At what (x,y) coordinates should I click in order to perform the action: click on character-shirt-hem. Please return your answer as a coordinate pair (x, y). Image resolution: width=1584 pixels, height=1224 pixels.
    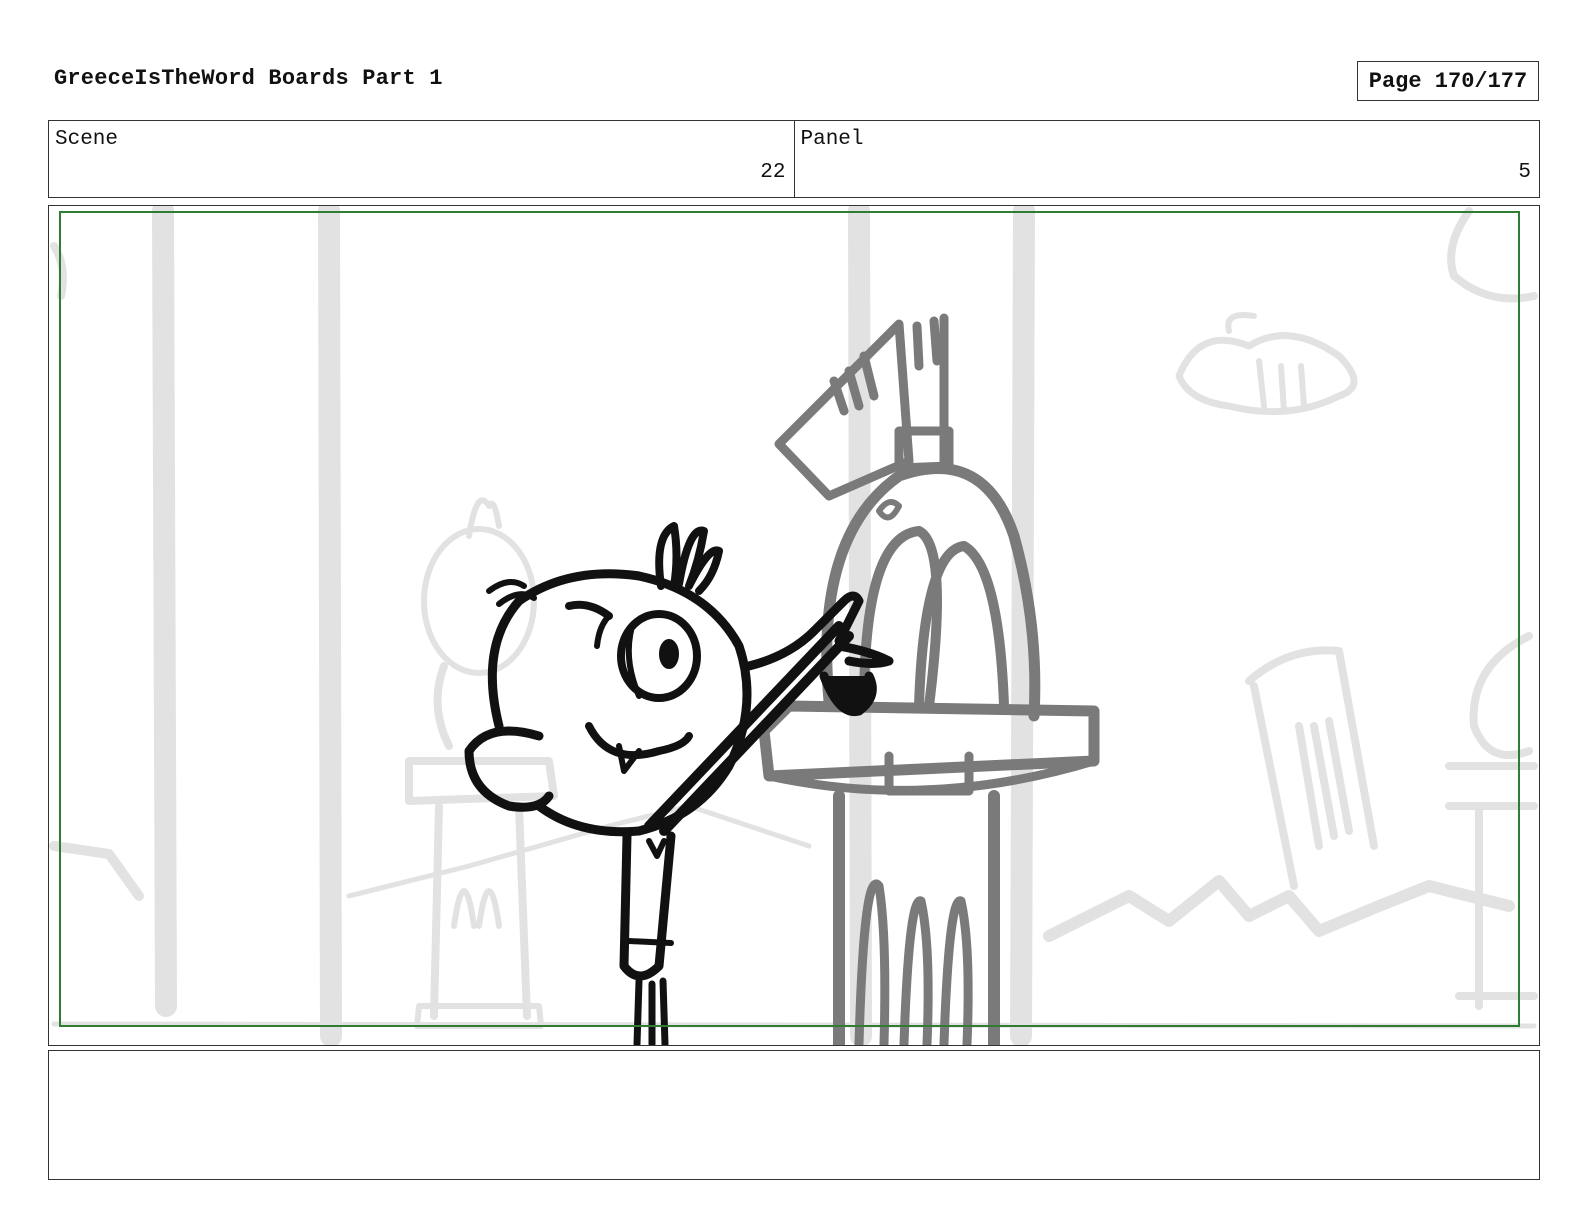
    Looking at the image, I should click on (650, 942).